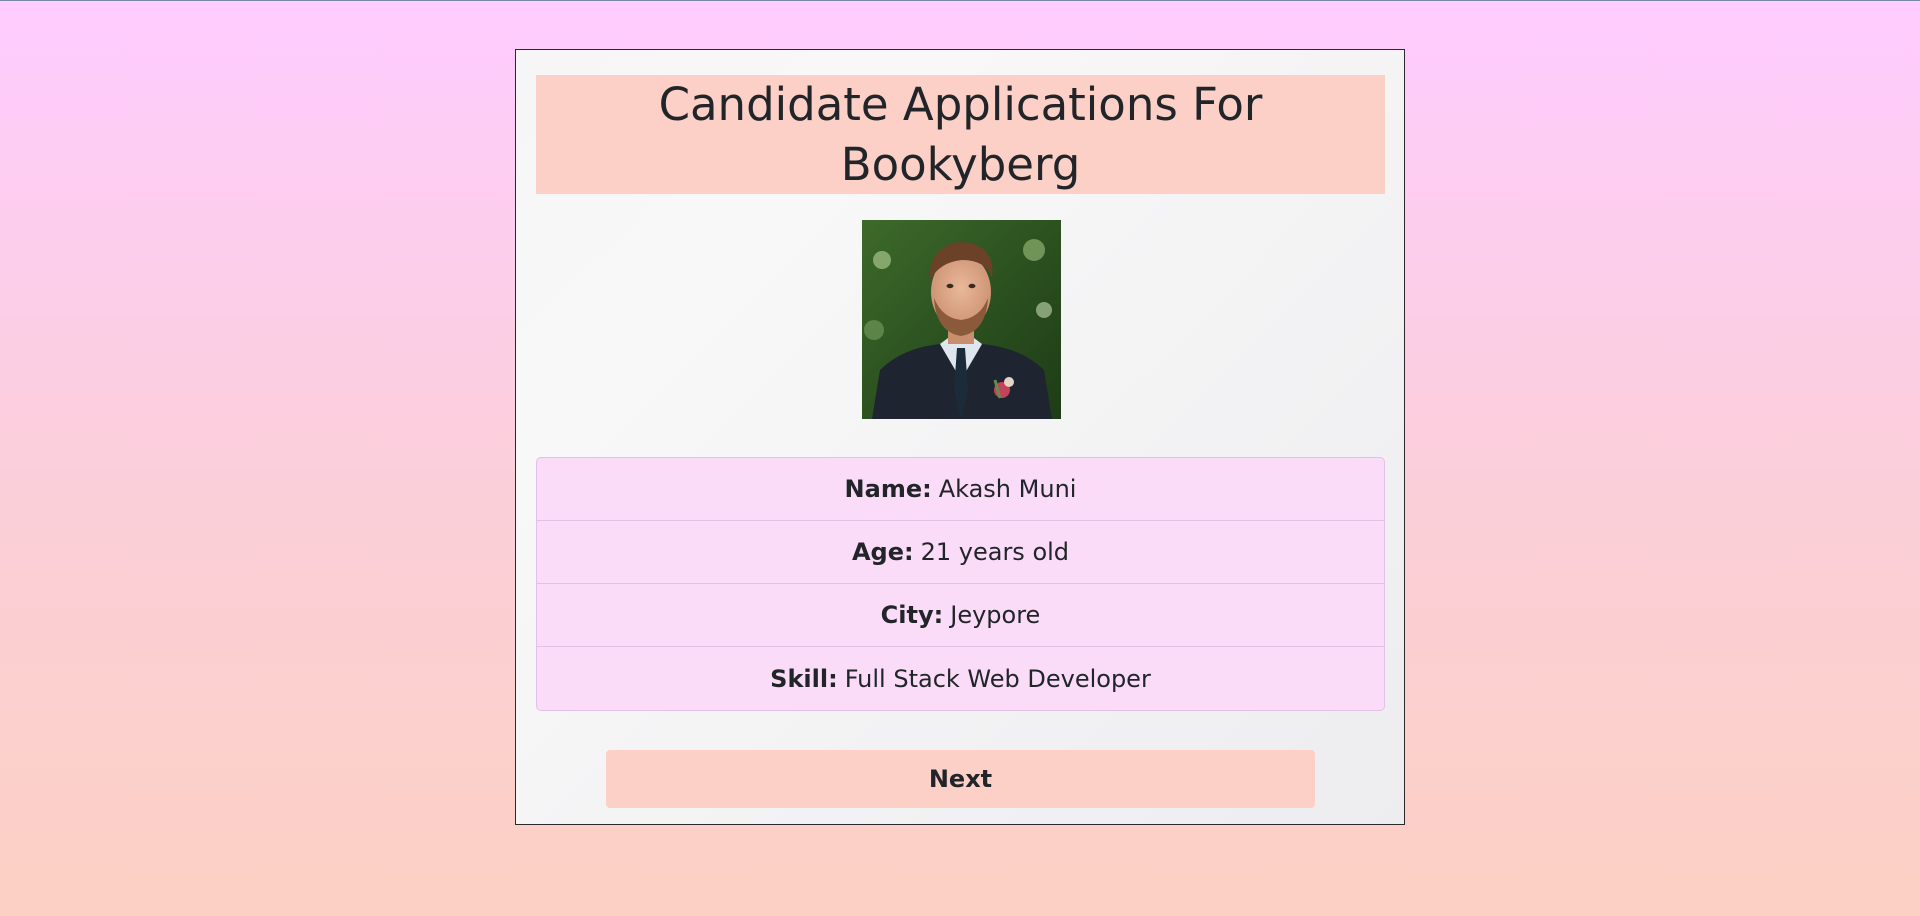 The height and width of the screenshot is (916, 1920). What do you see at coordinates (882, 552) in the screenshot?
I see `info-label: Age:` at bounding box center [882, 552].